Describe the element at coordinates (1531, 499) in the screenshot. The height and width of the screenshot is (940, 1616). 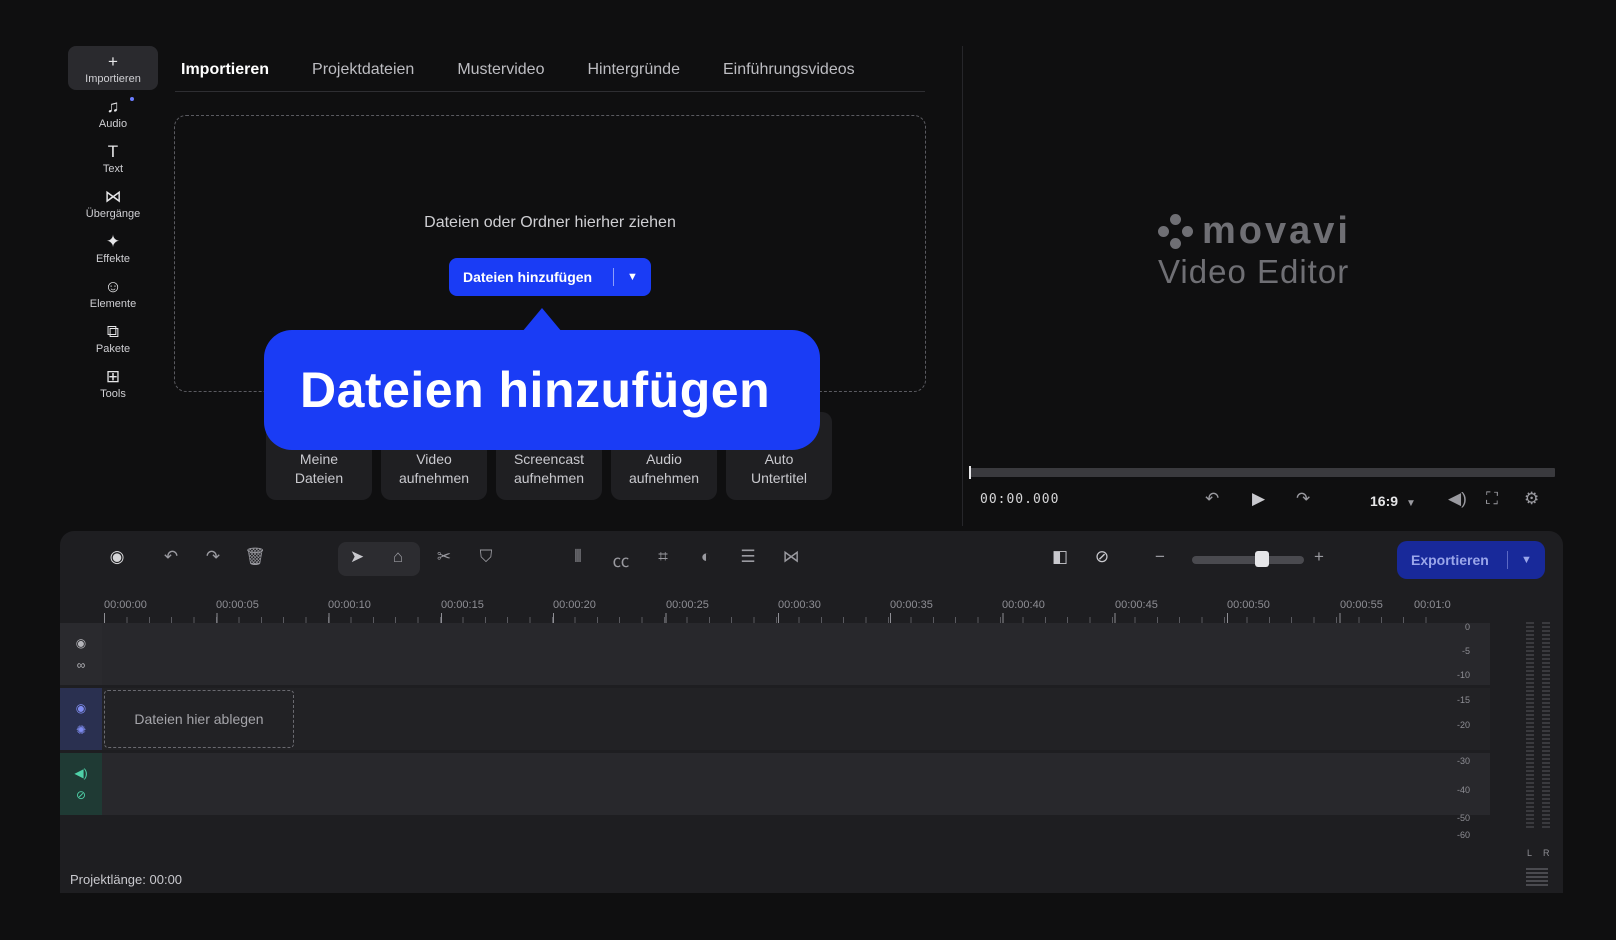
I see `gear-icon: ⚙` at that location.